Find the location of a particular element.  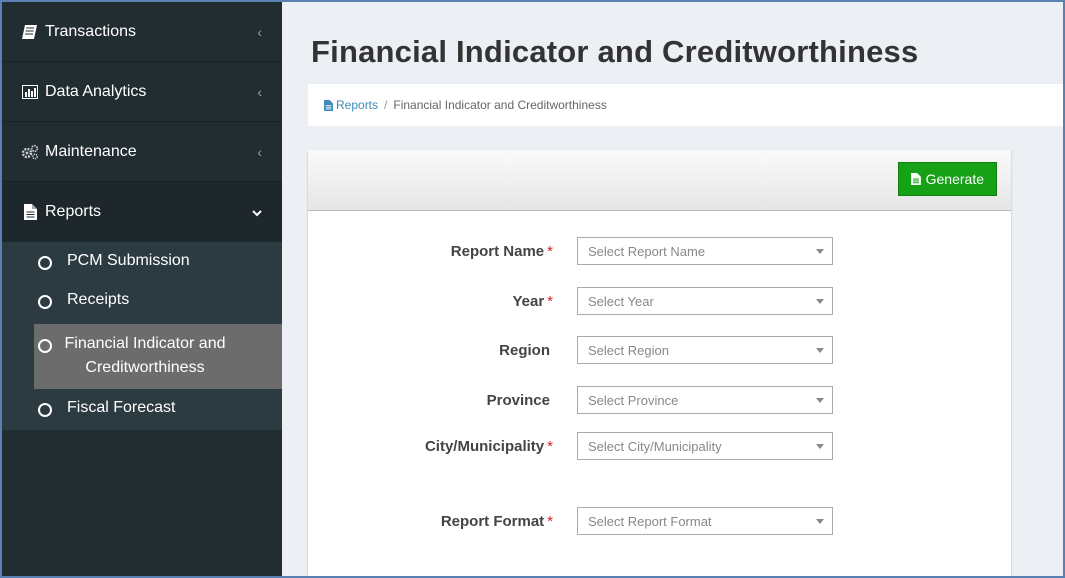

sidebar-item-label: Reports is located at coordinates (73, 211).